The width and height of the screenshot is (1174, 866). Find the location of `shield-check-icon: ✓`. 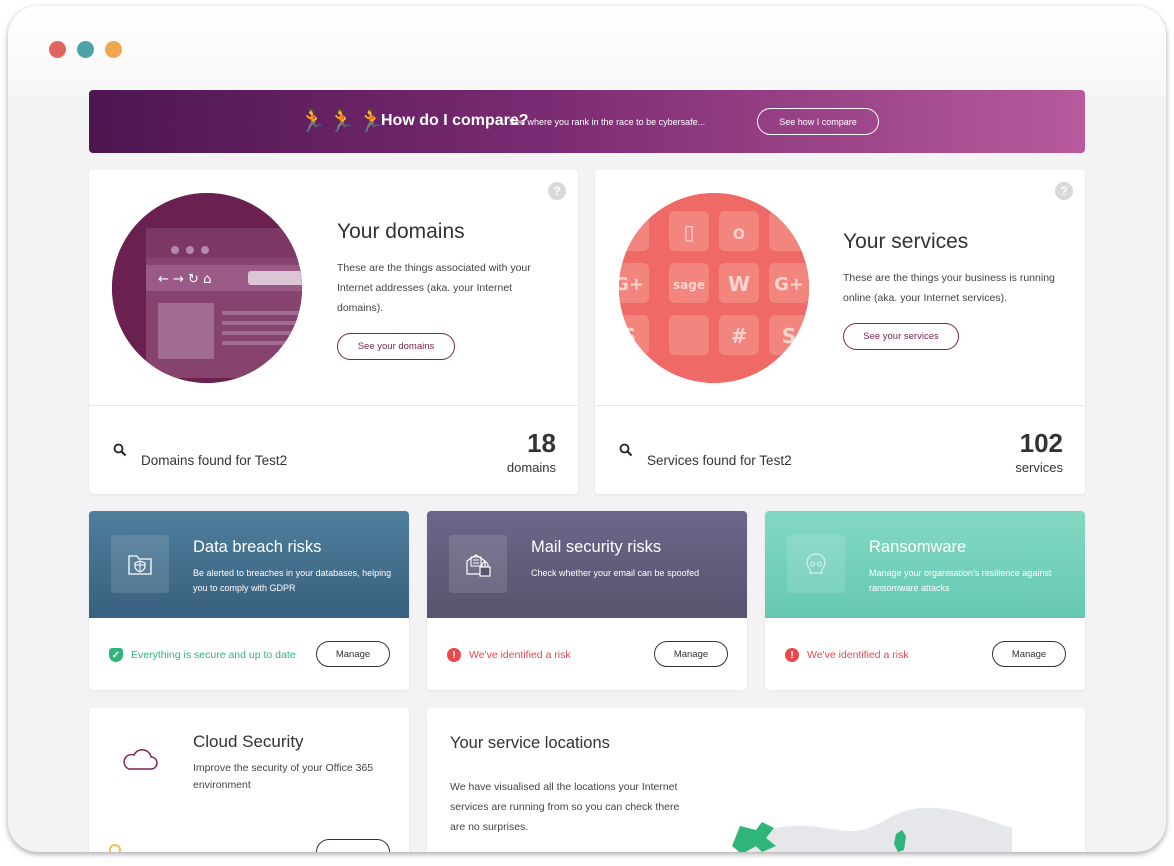

shield-check-icon: ✓ is located at coordinates (116, 655).